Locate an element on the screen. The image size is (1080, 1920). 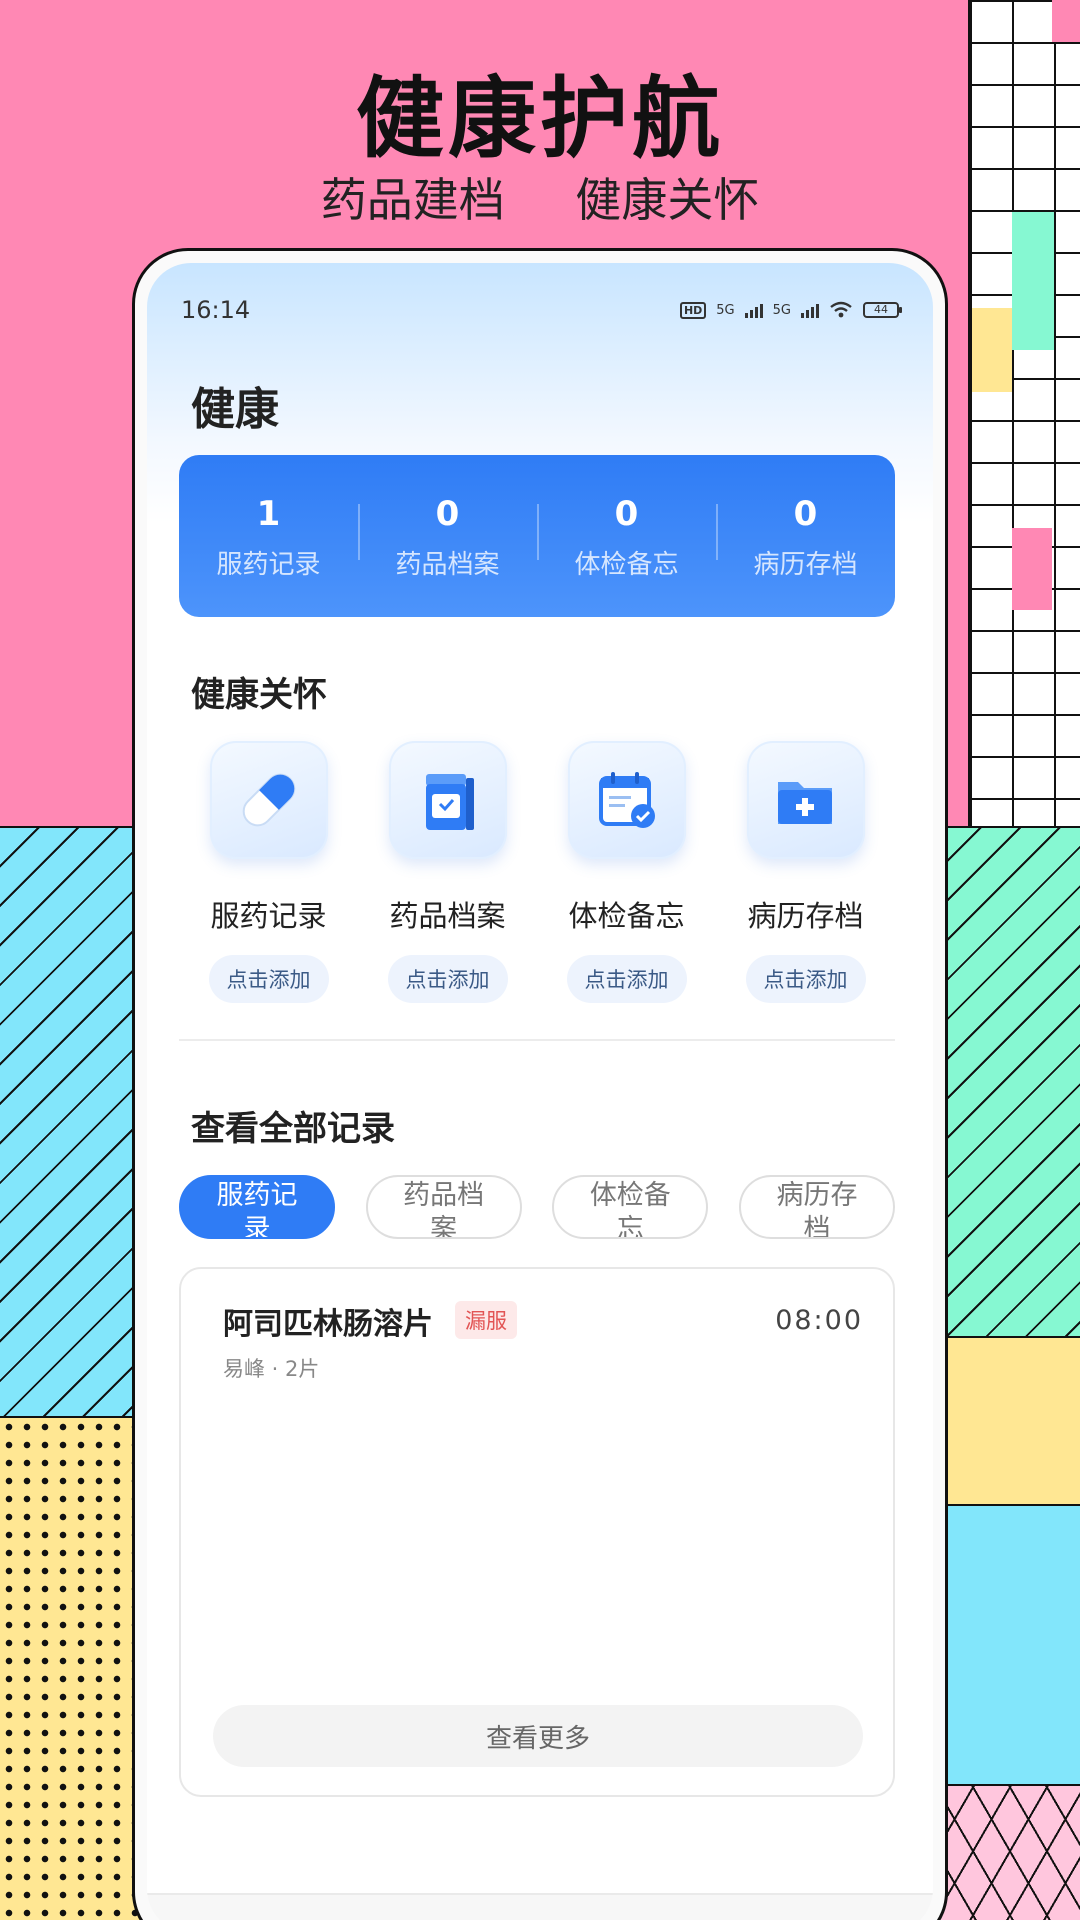
care-item-label: 病历存档 is located at coordinates (805, 916).